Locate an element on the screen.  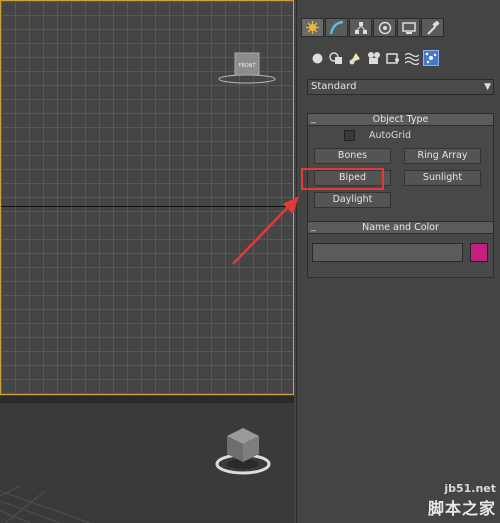
rollout-title: Object Type is located at coordinates (400, 119).